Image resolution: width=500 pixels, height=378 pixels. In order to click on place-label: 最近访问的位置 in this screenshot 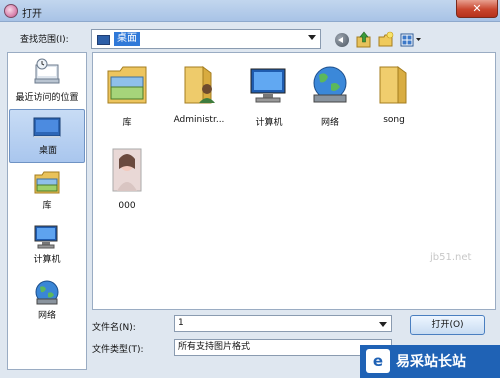, I will do `click(47, 98)`.